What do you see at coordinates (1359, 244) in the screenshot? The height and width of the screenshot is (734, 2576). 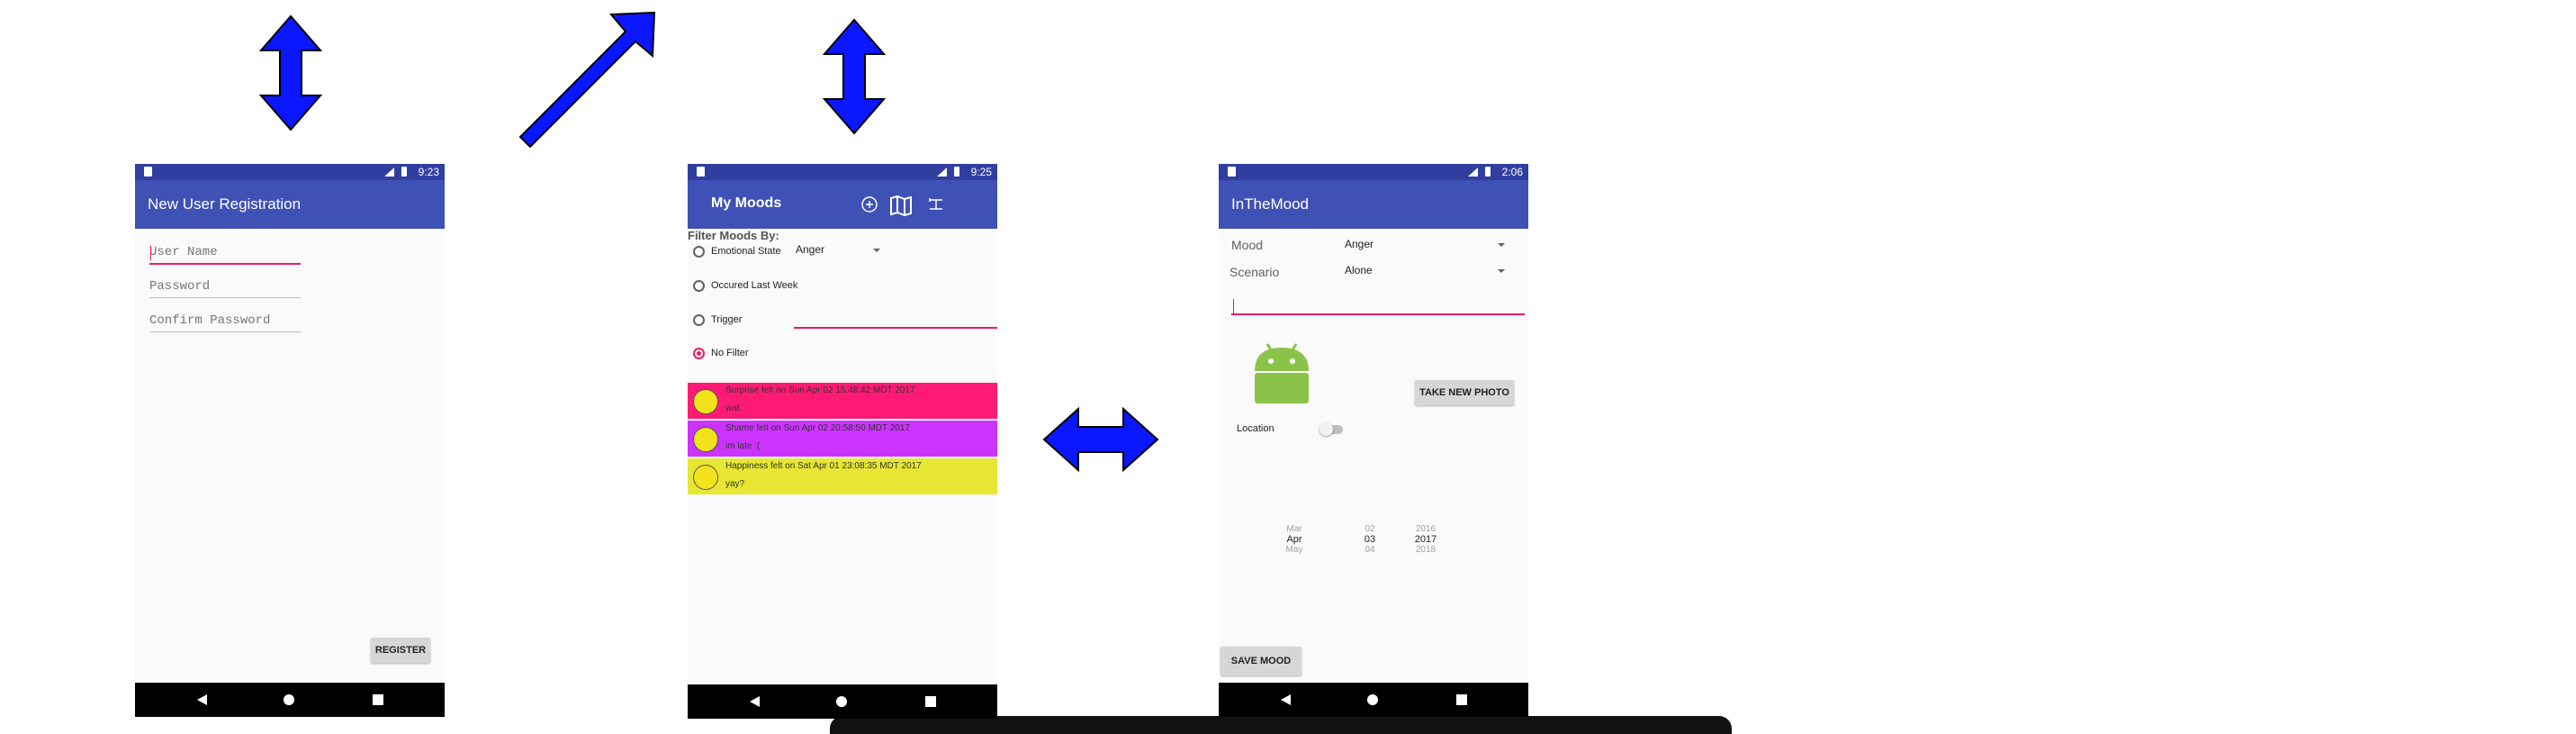 I see `mood-spinner: Anger` at bounding box center [1359, 244].